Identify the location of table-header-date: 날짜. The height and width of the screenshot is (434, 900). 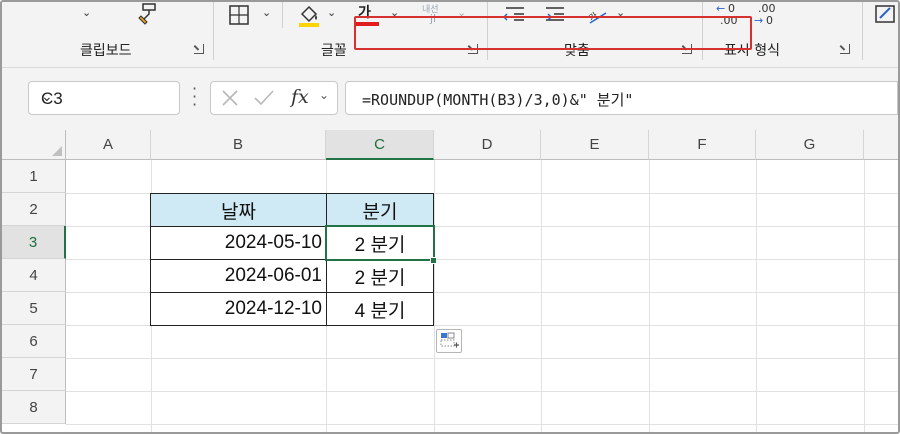
(238, 210).